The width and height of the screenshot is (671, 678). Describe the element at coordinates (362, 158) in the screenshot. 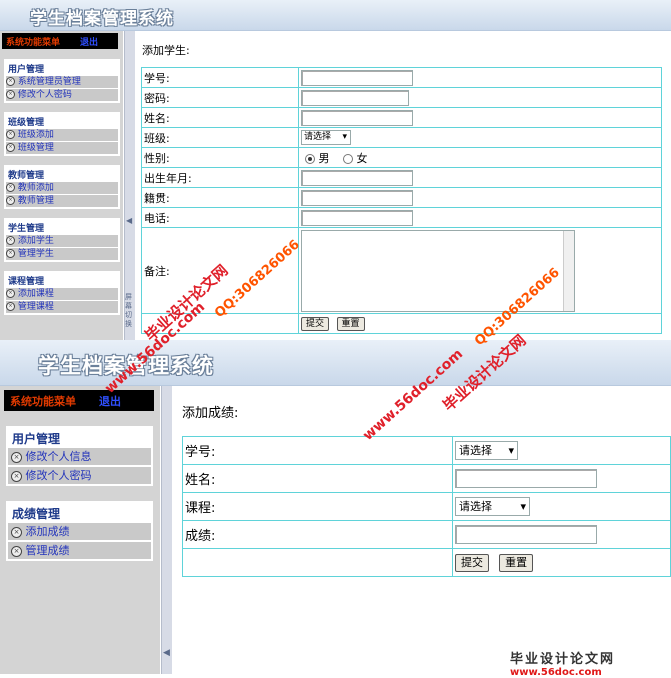

I see `gender-female-label: 女` at that location.